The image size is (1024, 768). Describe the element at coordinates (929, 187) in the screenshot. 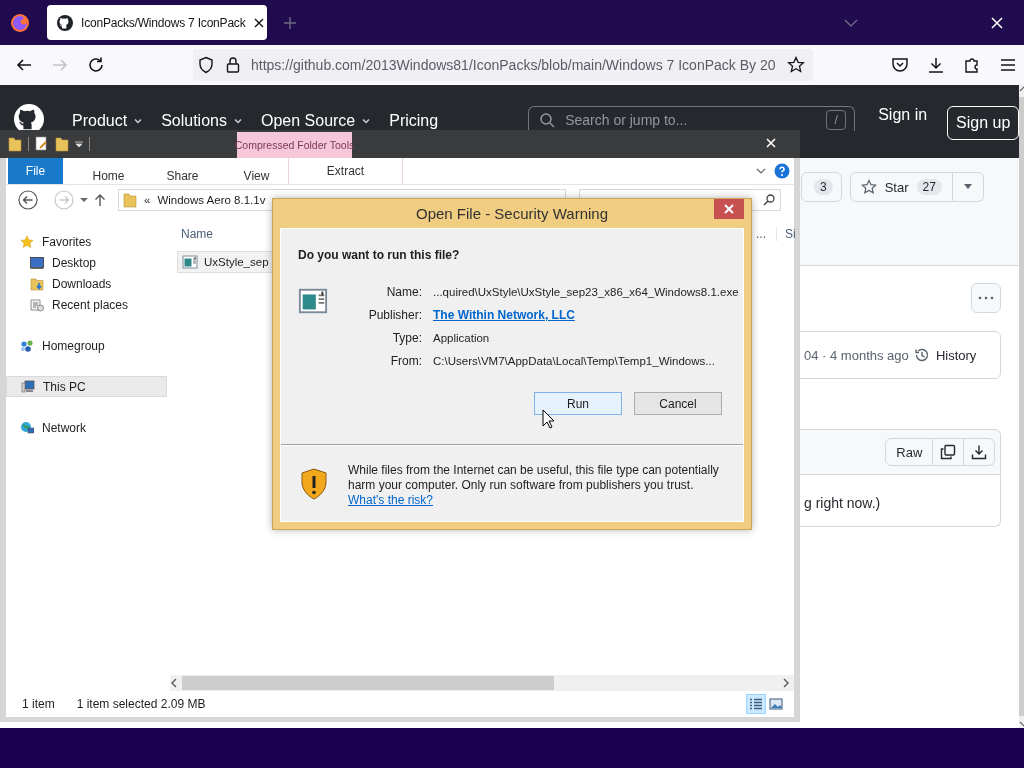

I see `count-badge: 27` at that location.